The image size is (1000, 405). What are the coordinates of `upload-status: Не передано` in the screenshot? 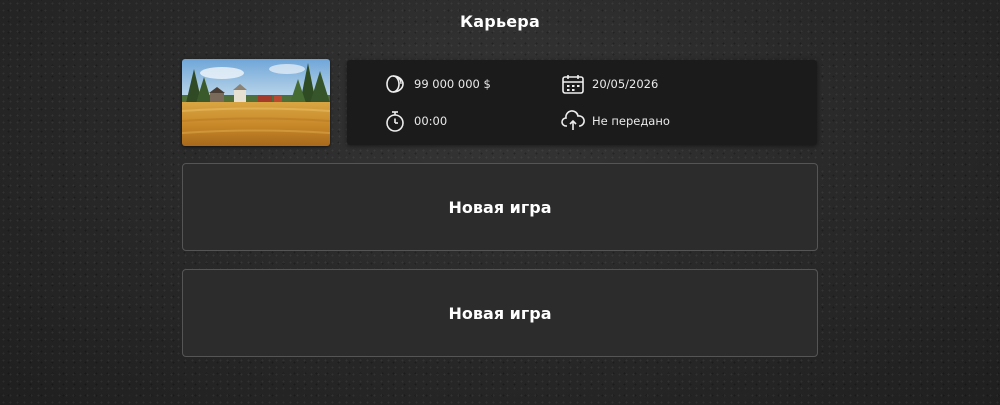 It's located at (631, 121).